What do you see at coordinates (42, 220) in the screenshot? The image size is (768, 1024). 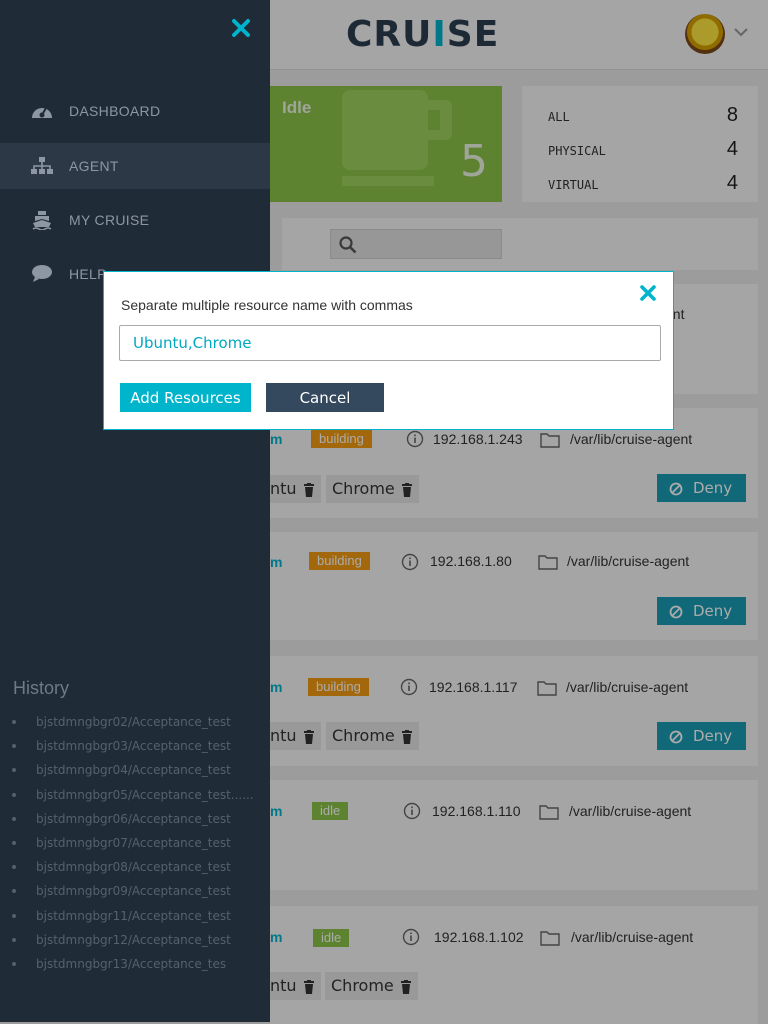 I see `ship-icon` at bounding box center [42, 220].